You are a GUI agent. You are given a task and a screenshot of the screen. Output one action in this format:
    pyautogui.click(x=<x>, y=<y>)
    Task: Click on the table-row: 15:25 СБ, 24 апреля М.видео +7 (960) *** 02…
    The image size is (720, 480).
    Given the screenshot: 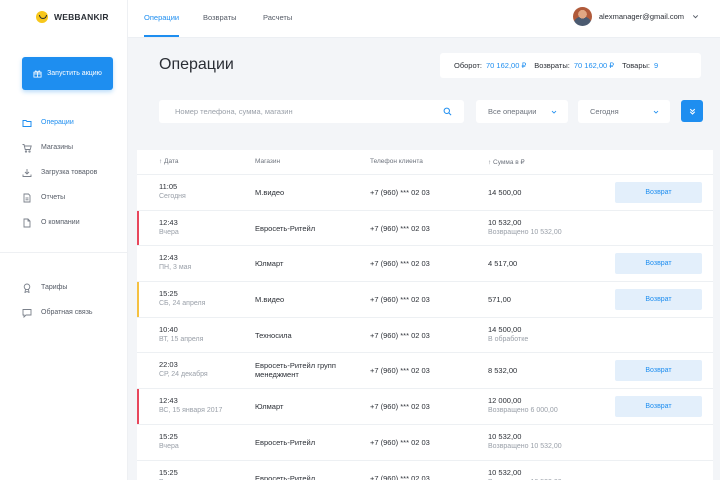 What is the action you would take?
    pyautogui.click(x=425, y=300)
    